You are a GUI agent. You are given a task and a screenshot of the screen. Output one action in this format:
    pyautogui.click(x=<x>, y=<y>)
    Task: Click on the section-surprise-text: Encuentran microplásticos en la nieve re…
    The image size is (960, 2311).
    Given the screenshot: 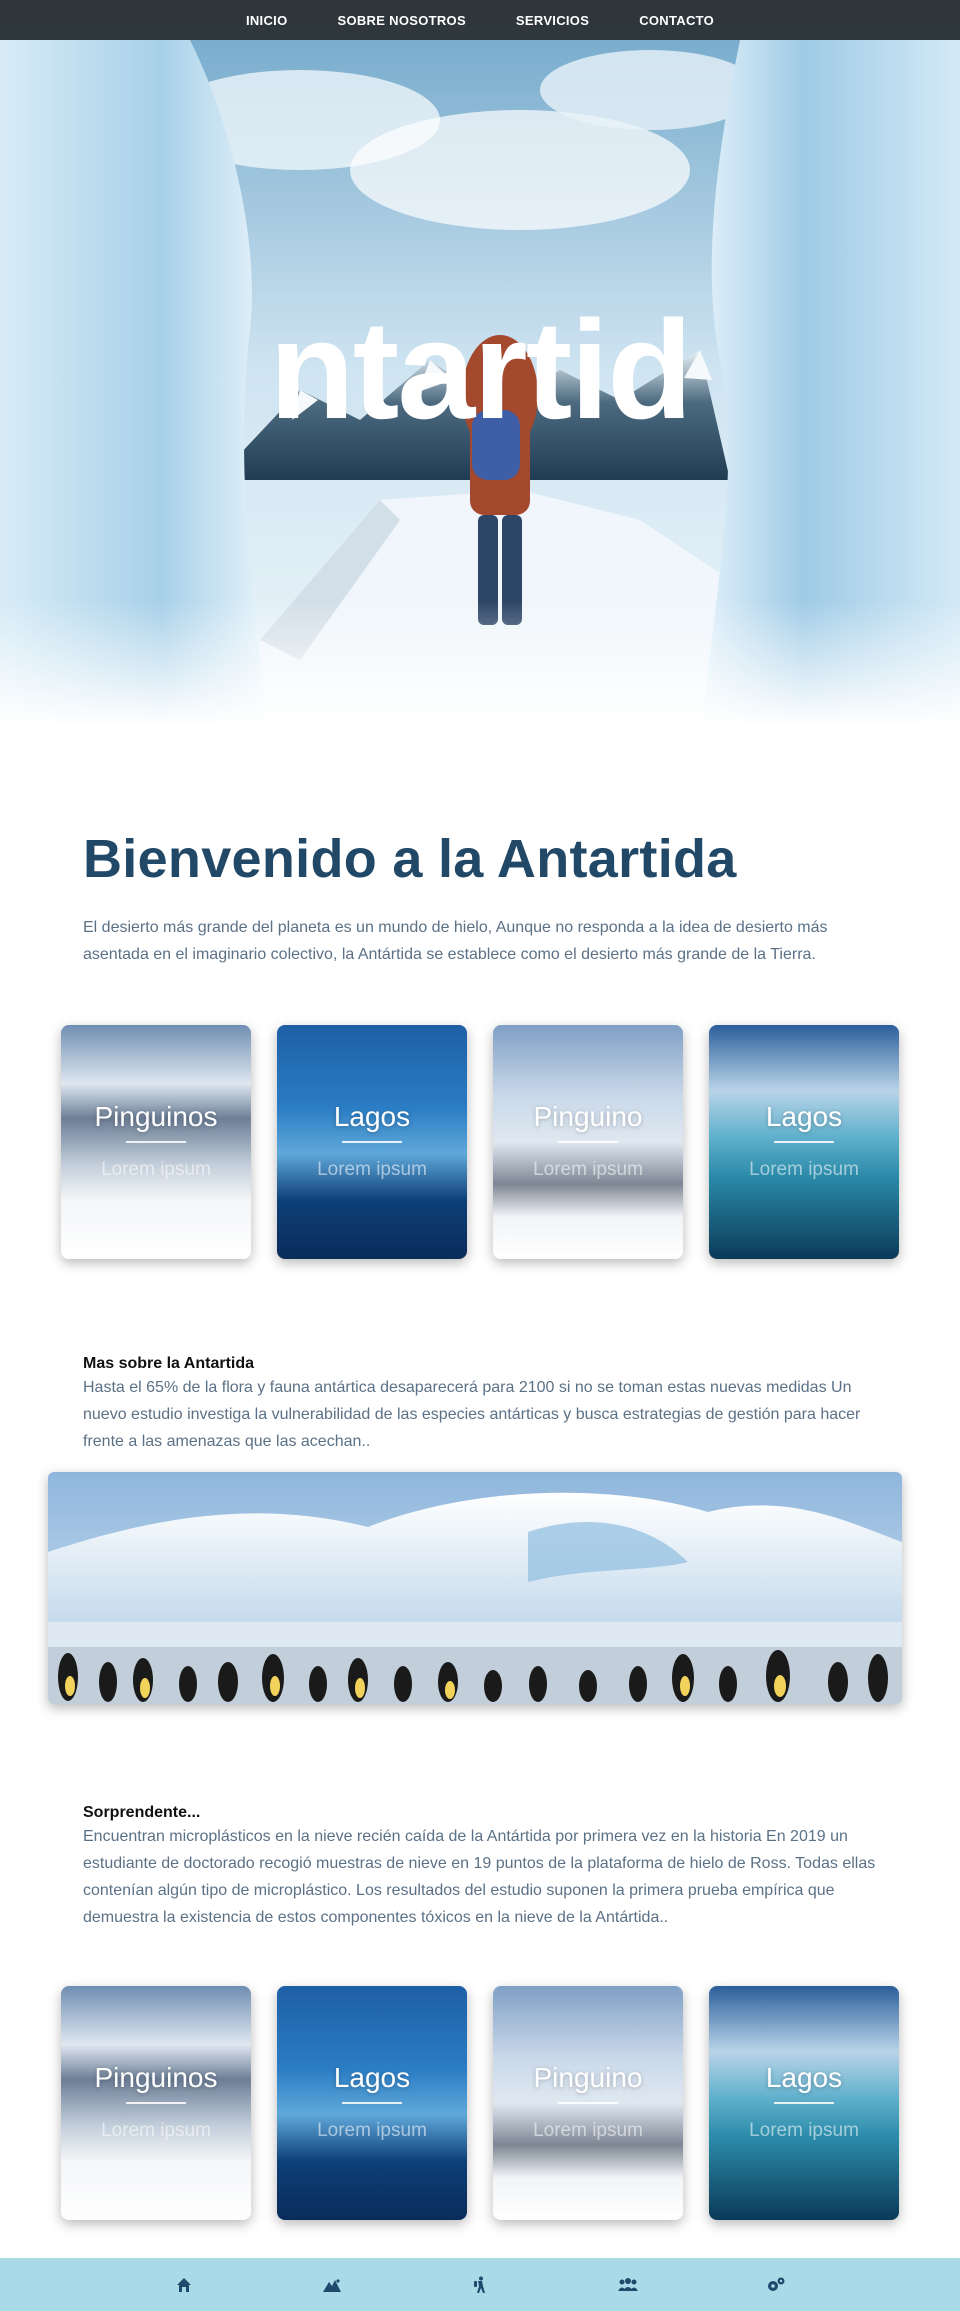 What is the action you would take?
    pyautogui.click(x=479, y=1877)
    